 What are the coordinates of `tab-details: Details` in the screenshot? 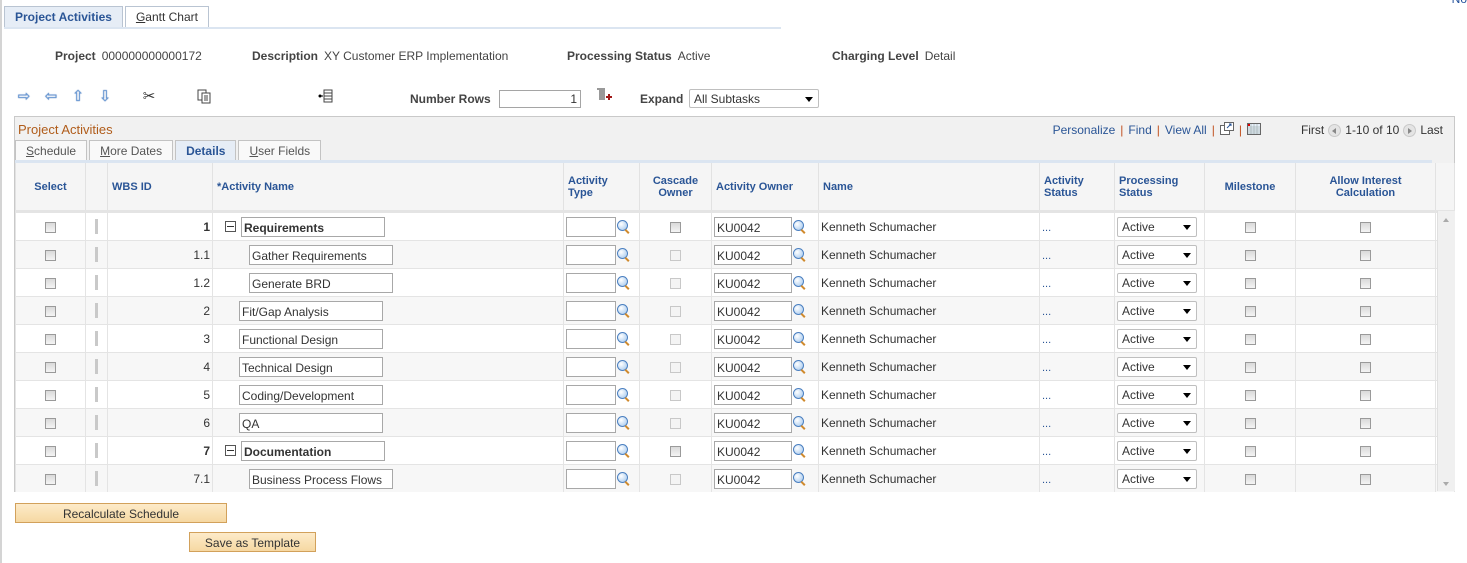 It's located at (206, 150).